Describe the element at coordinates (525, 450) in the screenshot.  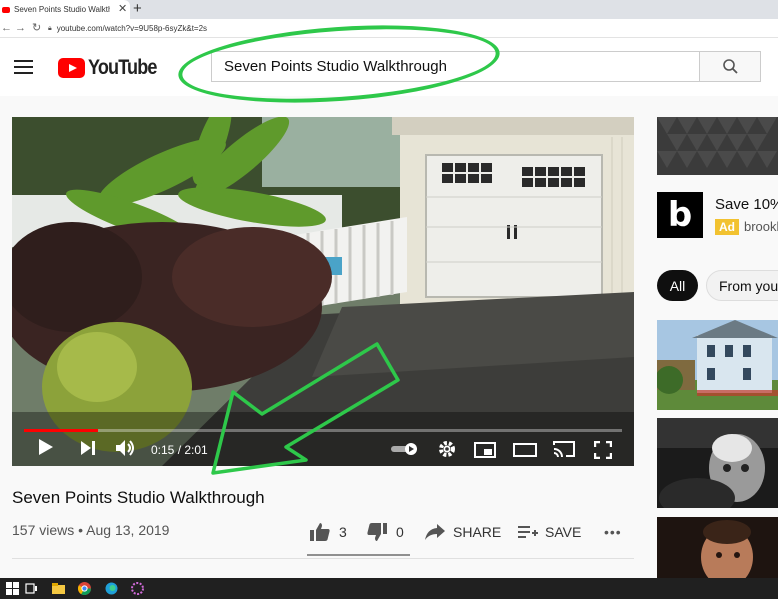
I see `theater-mode-icon` at that location.